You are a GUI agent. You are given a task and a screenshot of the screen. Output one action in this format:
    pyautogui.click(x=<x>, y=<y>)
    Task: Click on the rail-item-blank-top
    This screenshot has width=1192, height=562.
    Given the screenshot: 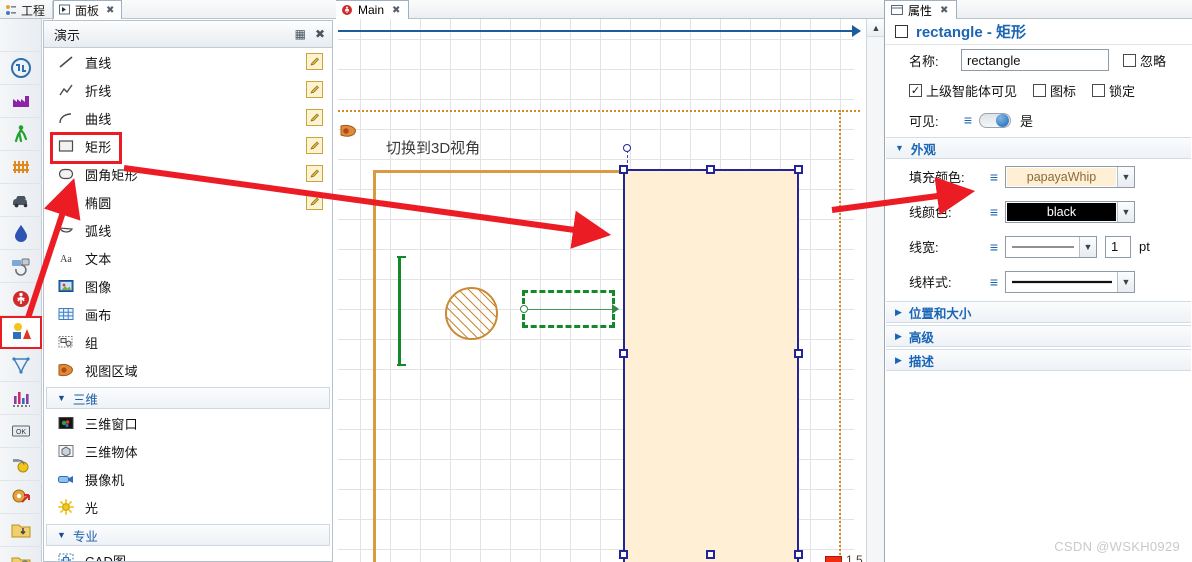 What is the action you would take?
    pyautogui.click(x=21, y=35)
    